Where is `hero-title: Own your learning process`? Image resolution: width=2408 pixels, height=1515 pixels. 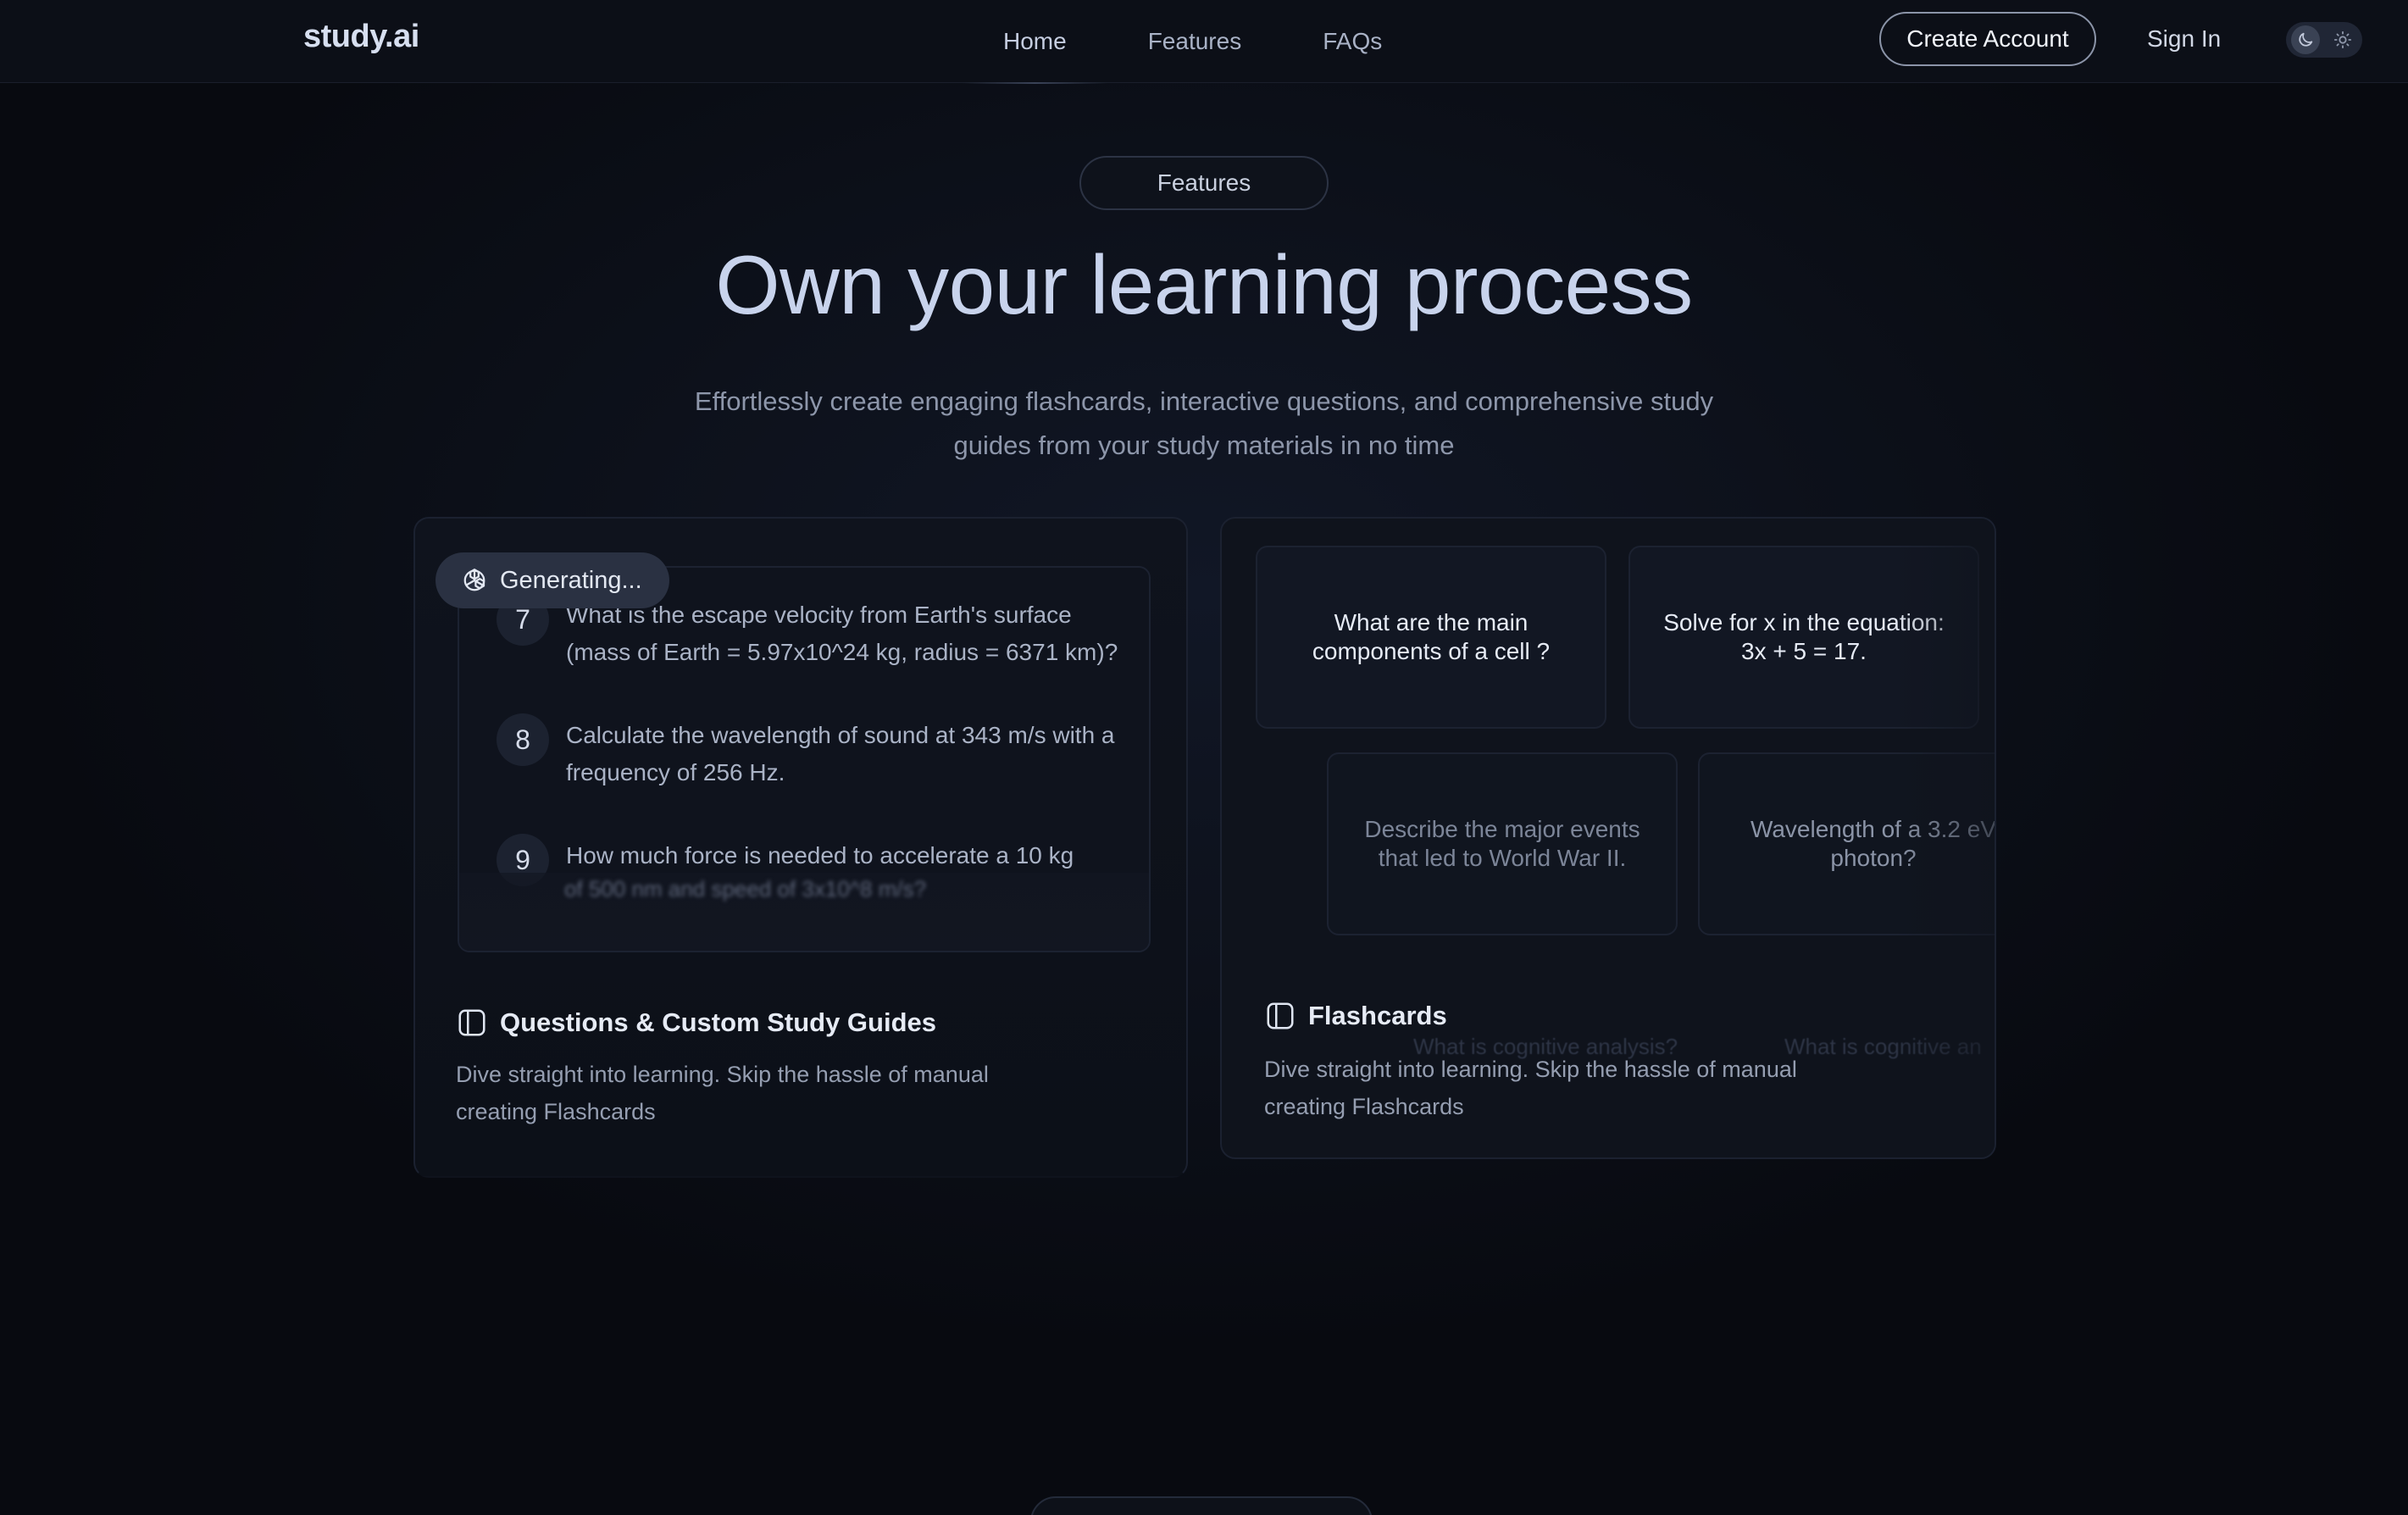
hero-title: Own your learning process is located at coordinates (1204, 284).